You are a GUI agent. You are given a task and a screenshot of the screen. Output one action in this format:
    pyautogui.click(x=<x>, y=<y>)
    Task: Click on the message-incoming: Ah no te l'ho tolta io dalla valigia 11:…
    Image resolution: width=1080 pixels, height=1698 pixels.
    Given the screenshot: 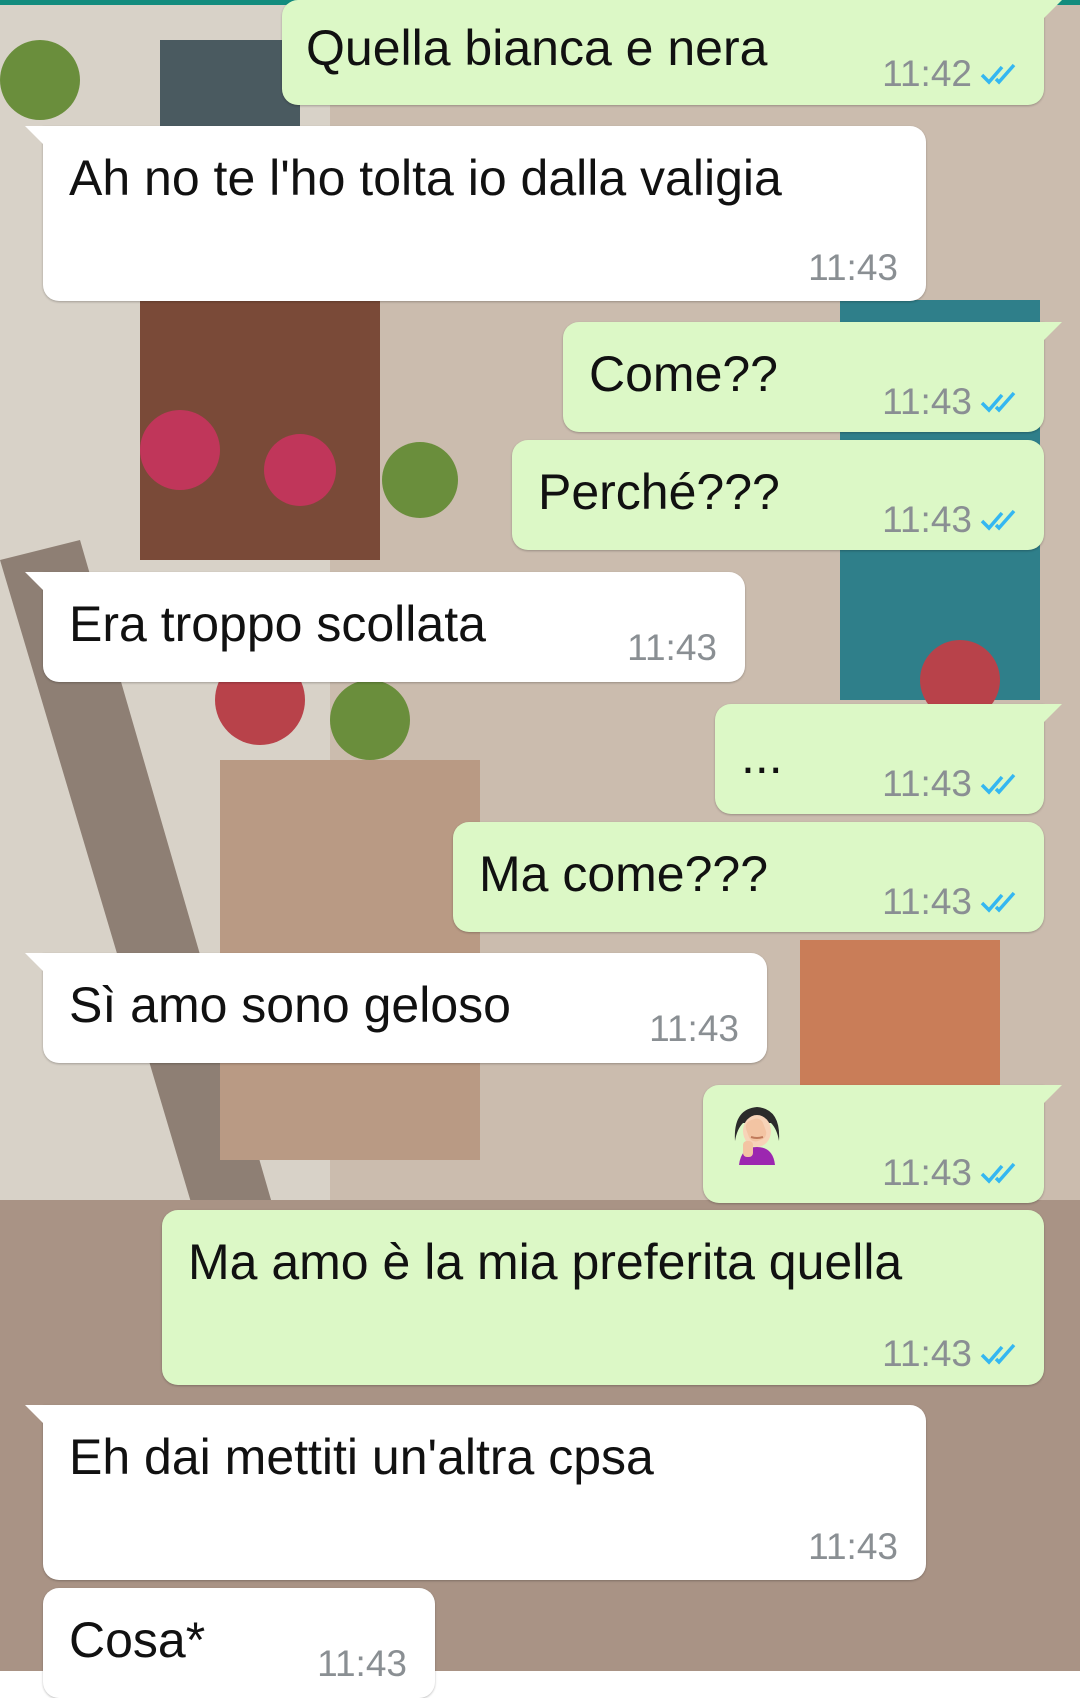 What is the action you would take?
    pyautogui.click(x=475, y=213)
    